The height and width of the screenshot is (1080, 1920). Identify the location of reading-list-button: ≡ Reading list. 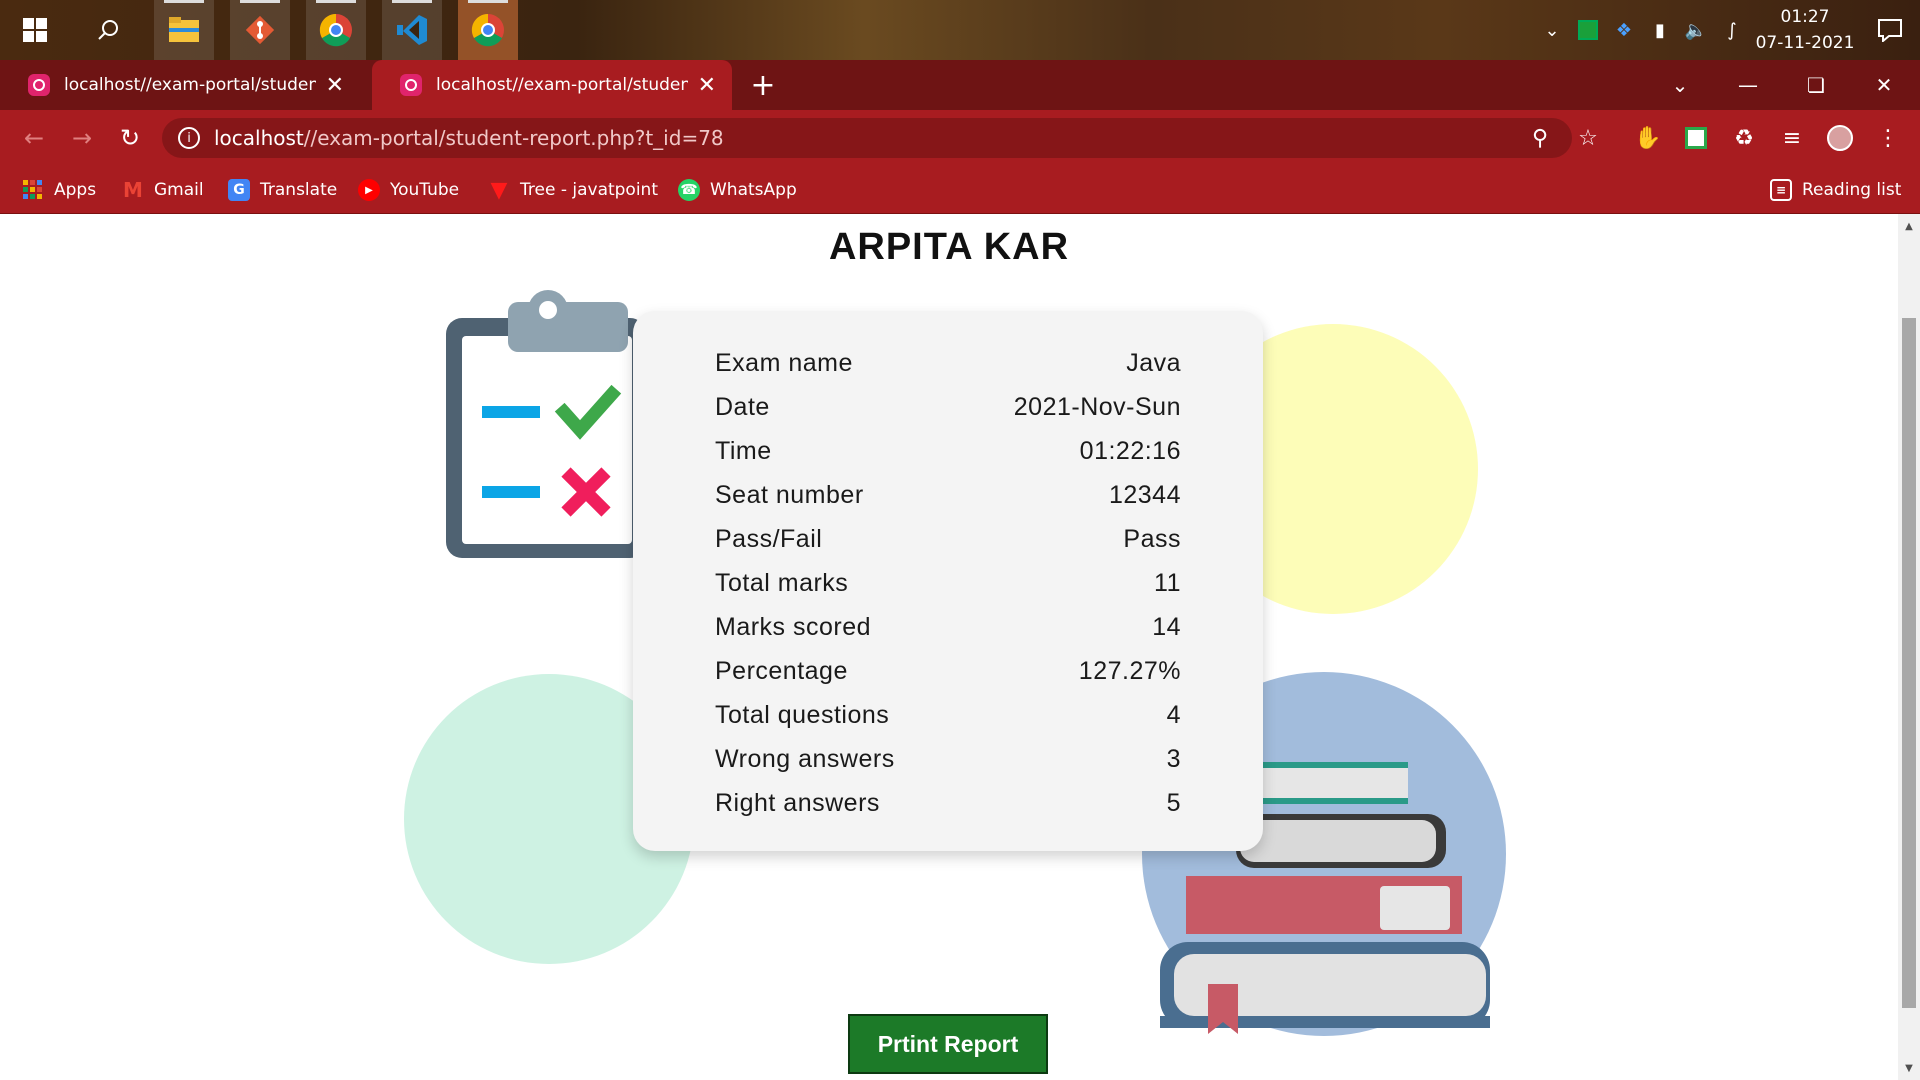
(1835, 190).